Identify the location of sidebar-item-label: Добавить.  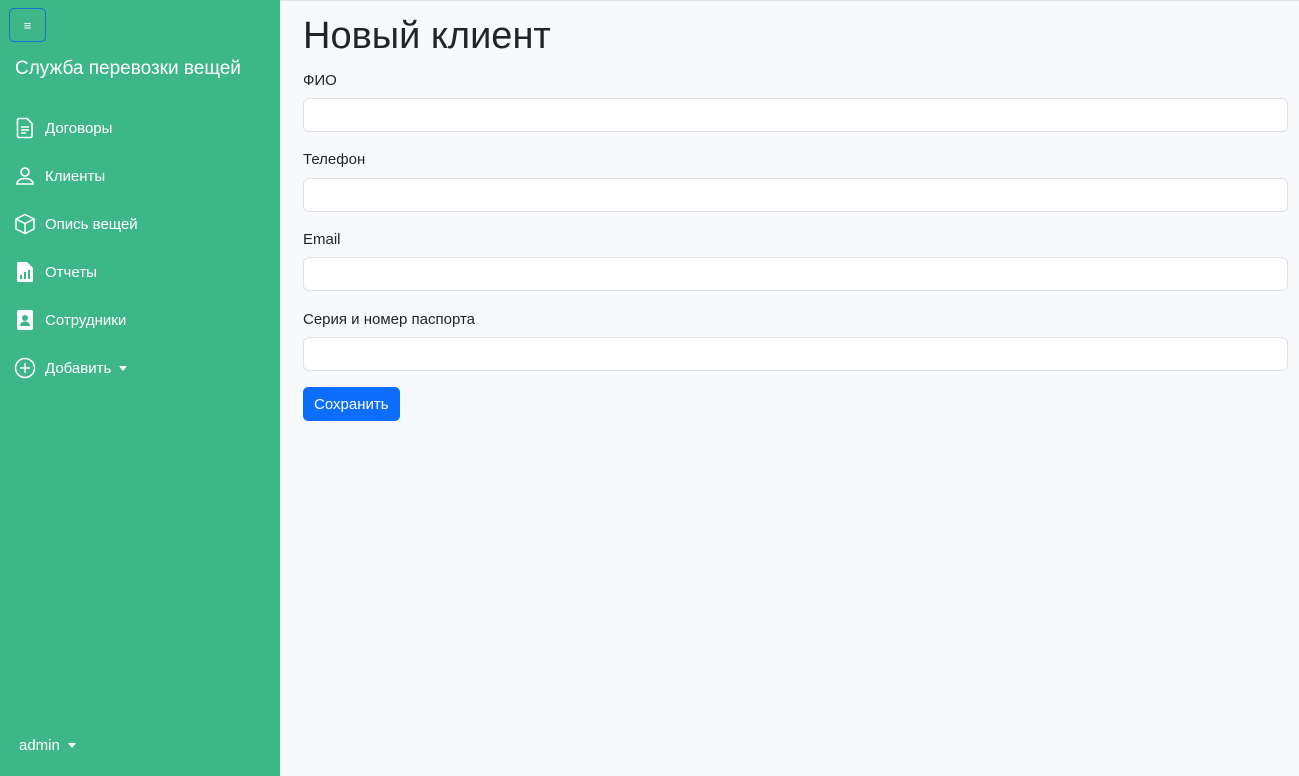
(78, 368).